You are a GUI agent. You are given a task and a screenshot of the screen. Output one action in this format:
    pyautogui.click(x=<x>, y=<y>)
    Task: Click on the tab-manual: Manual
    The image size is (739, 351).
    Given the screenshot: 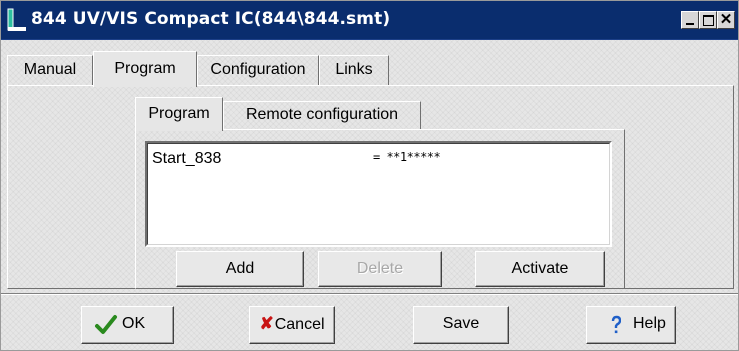 What is the action you would take?
    pyautogui.click(x=50, y=70)
    